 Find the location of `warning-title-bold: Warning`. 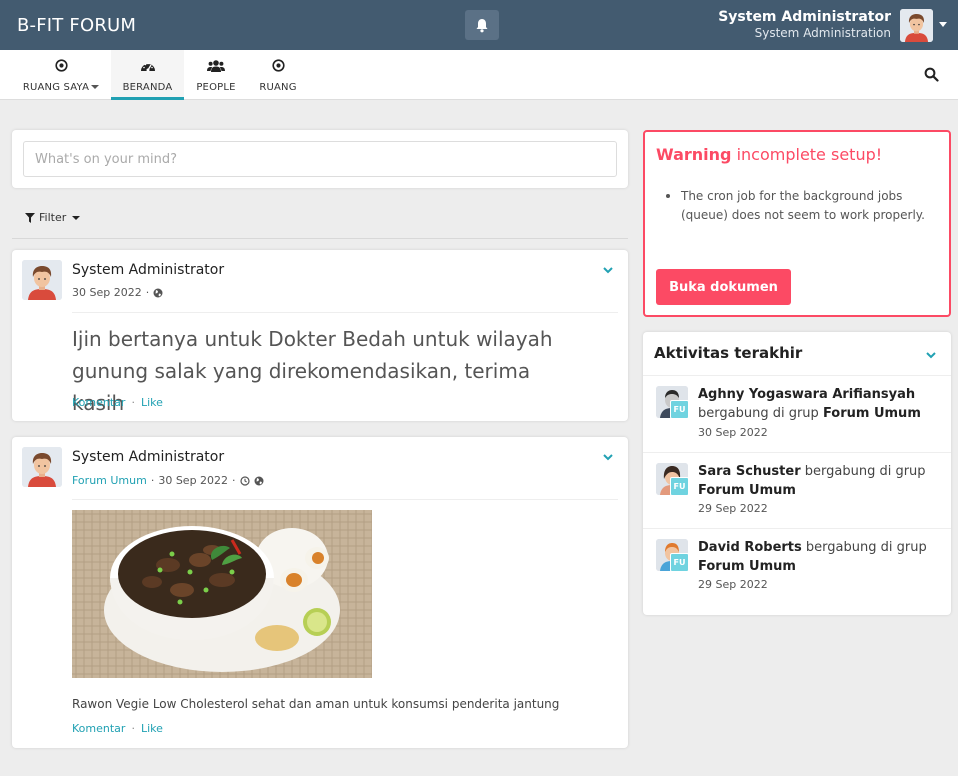

warning-title-bold: Warning is located at coordinates (694, 154).